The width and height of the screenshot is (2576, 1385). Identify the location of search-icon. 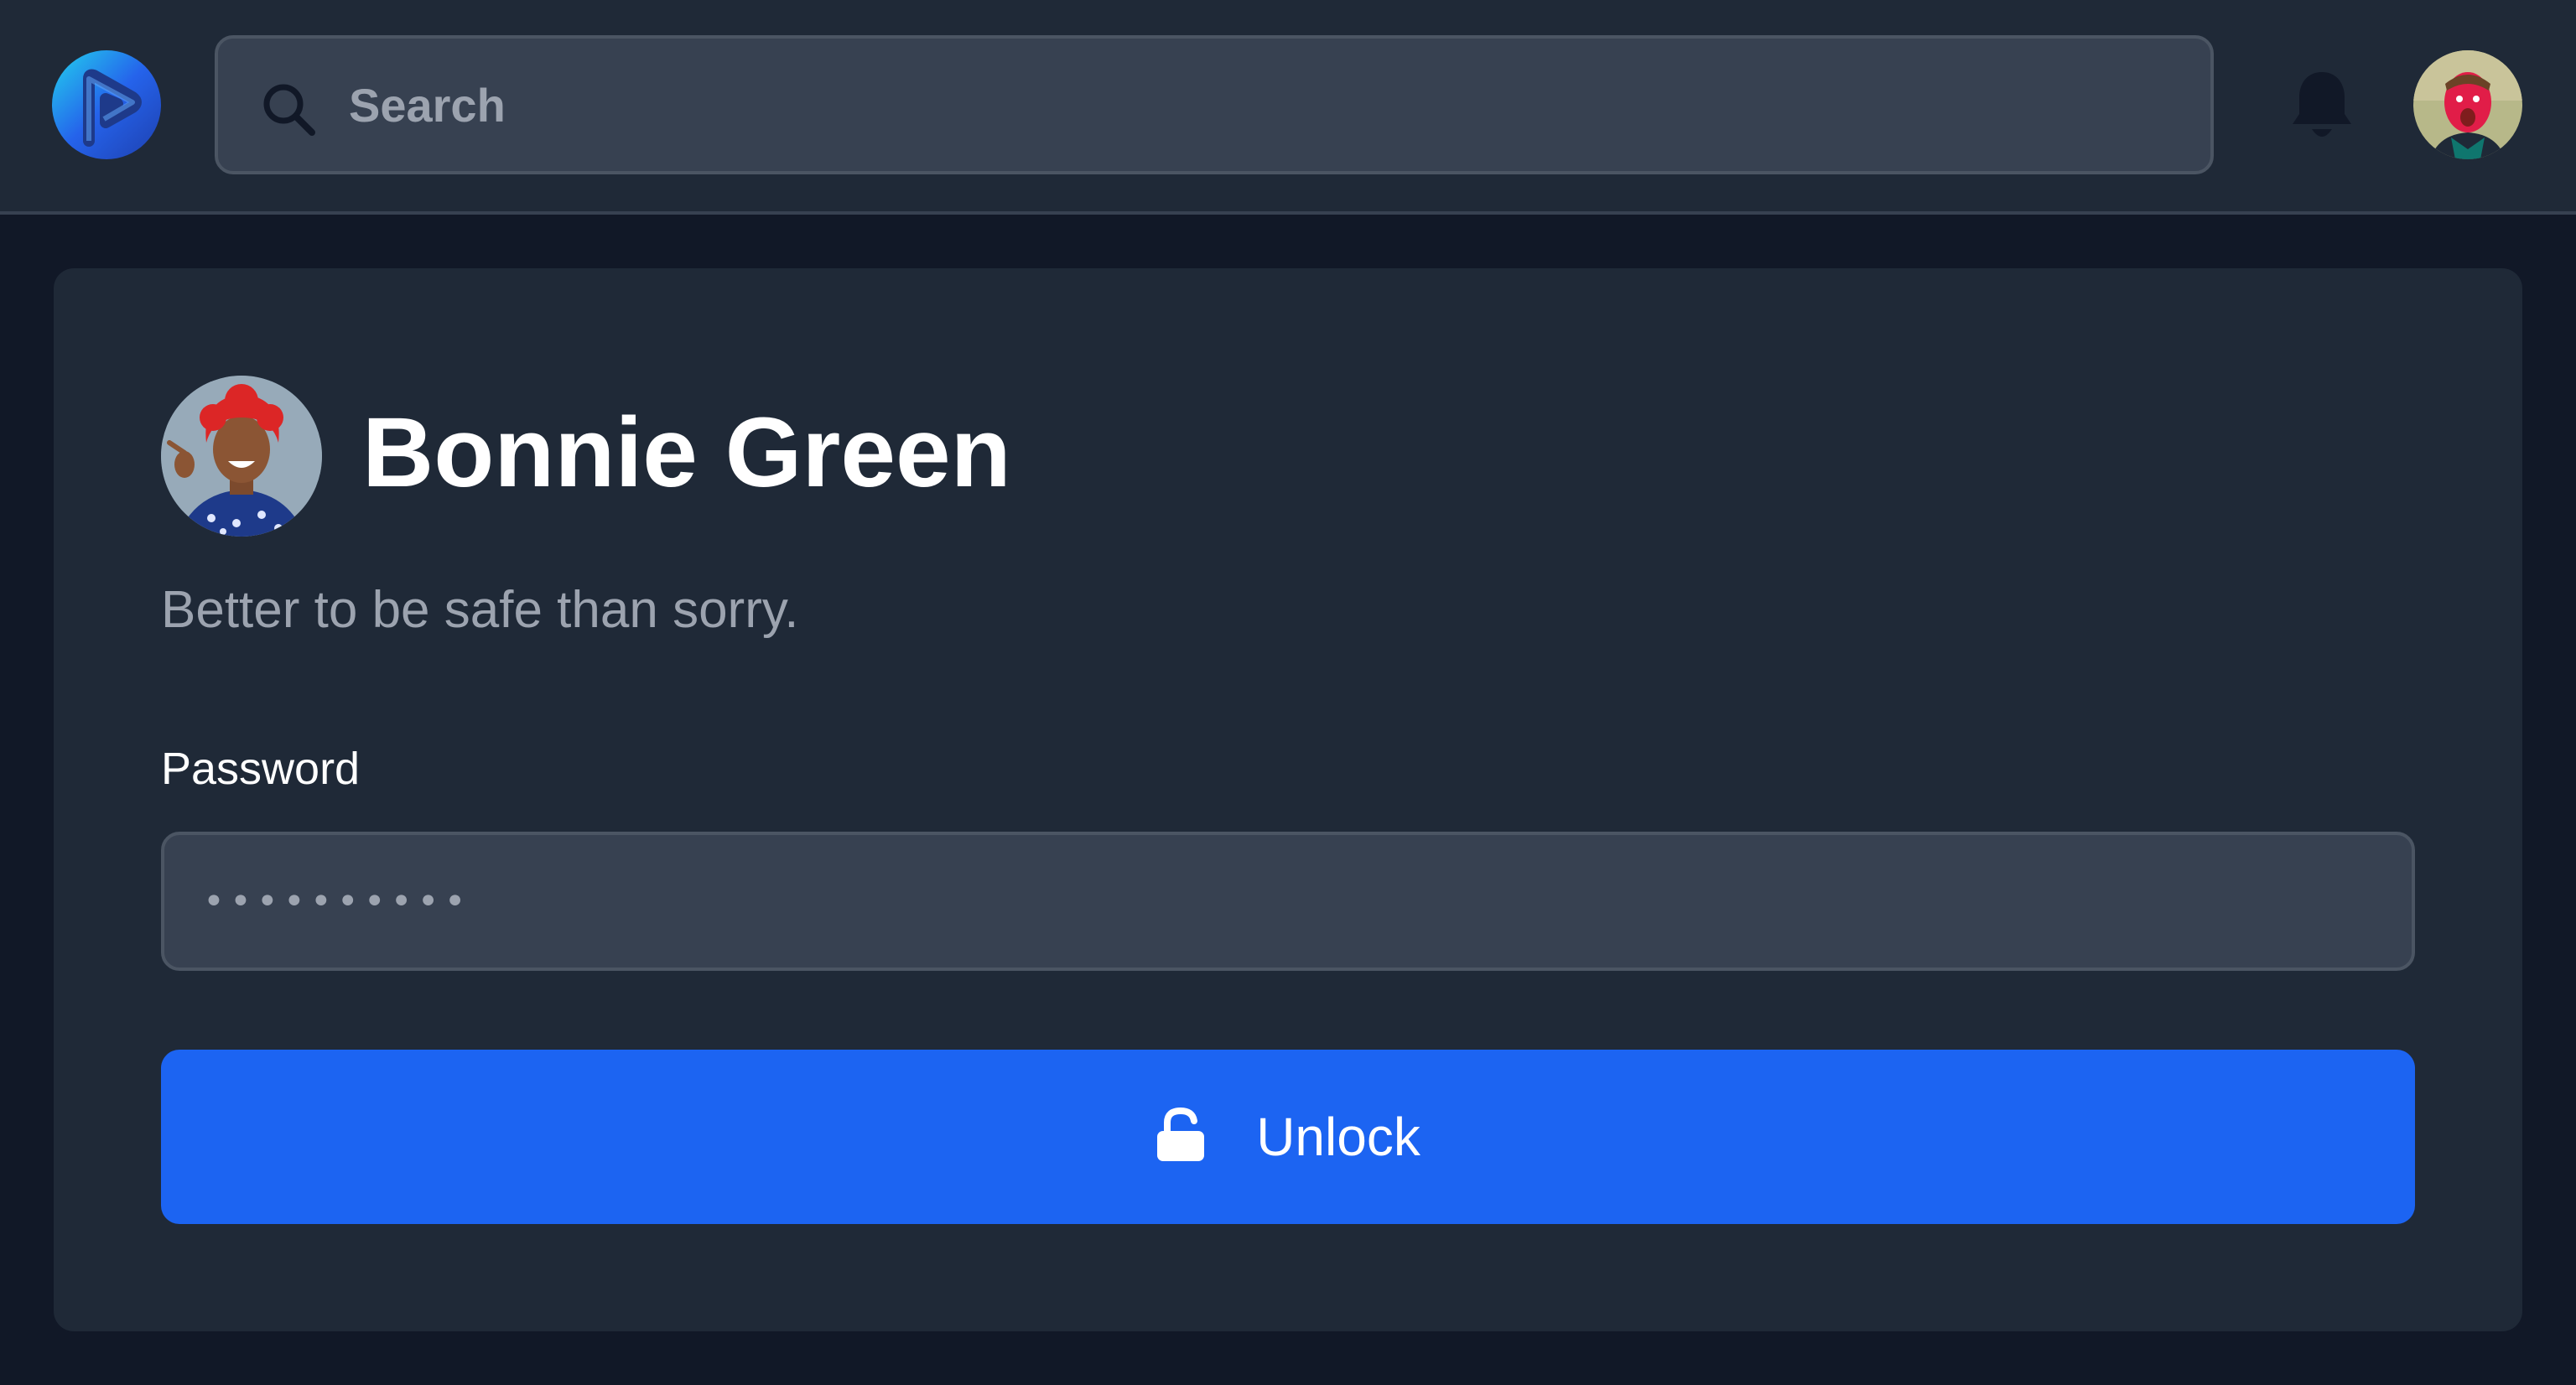
(288, 109).